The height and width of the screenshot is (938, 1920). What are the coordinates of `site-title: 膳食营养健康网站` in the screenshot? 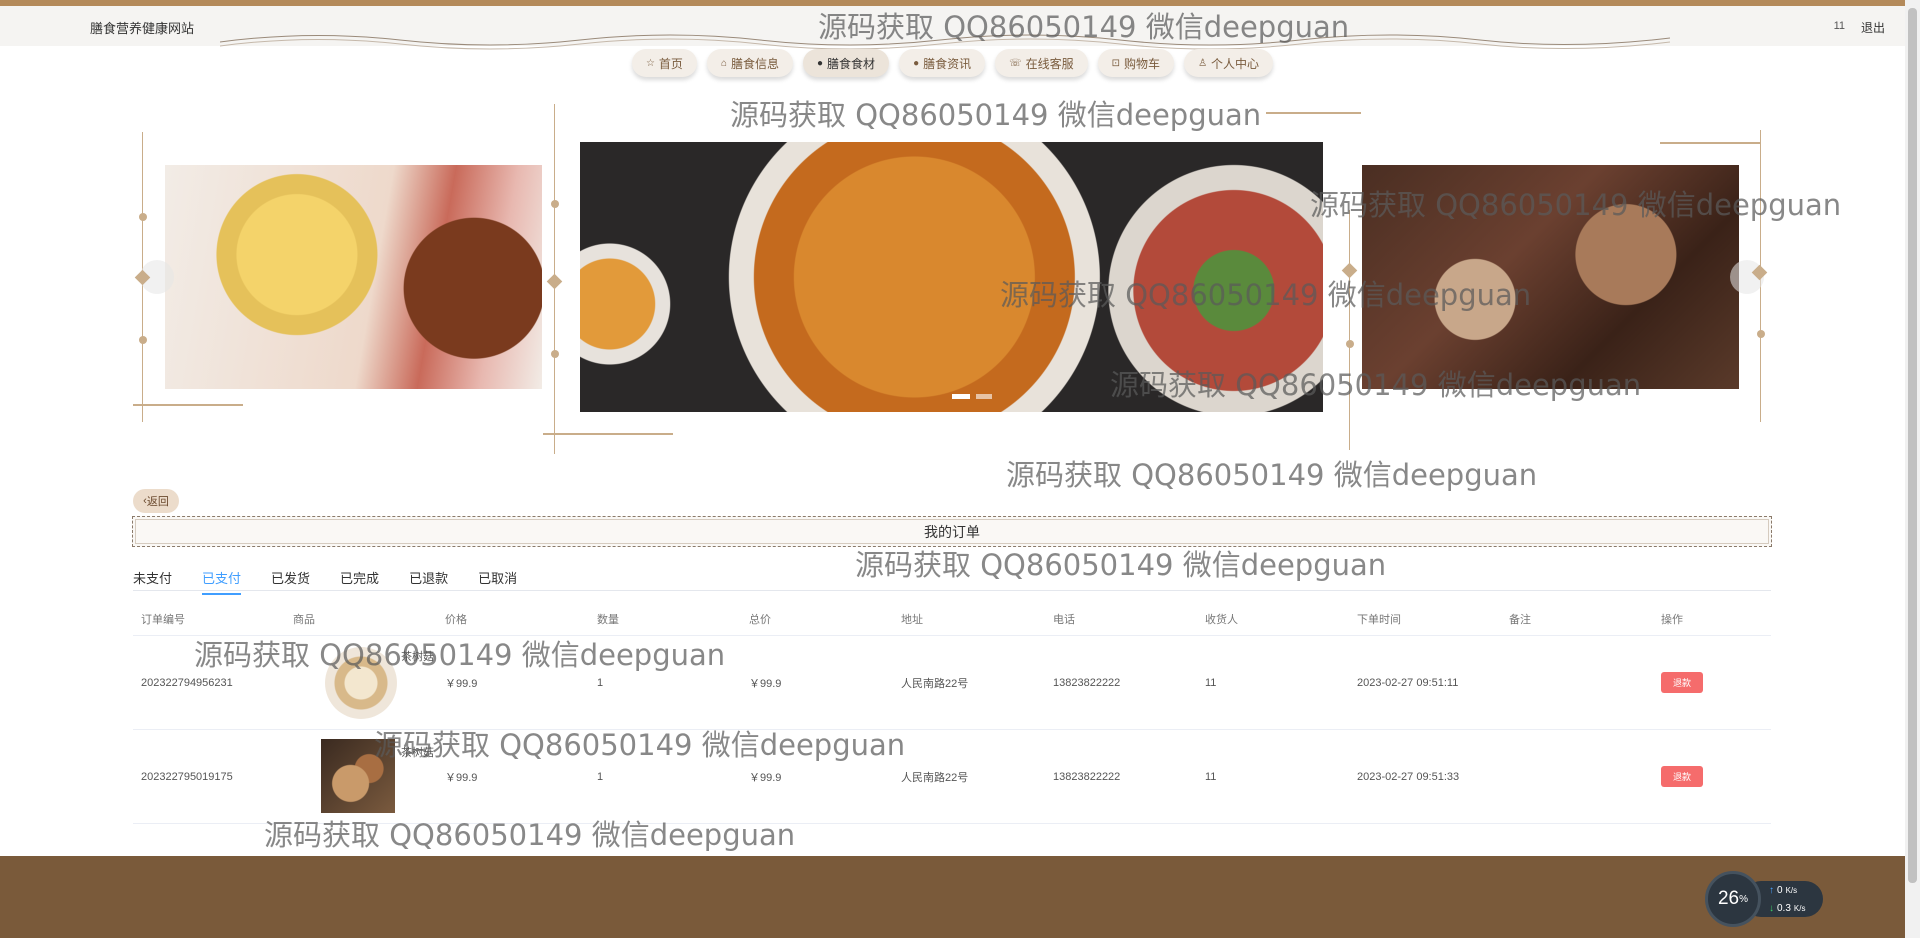 It's located at (142, 28).